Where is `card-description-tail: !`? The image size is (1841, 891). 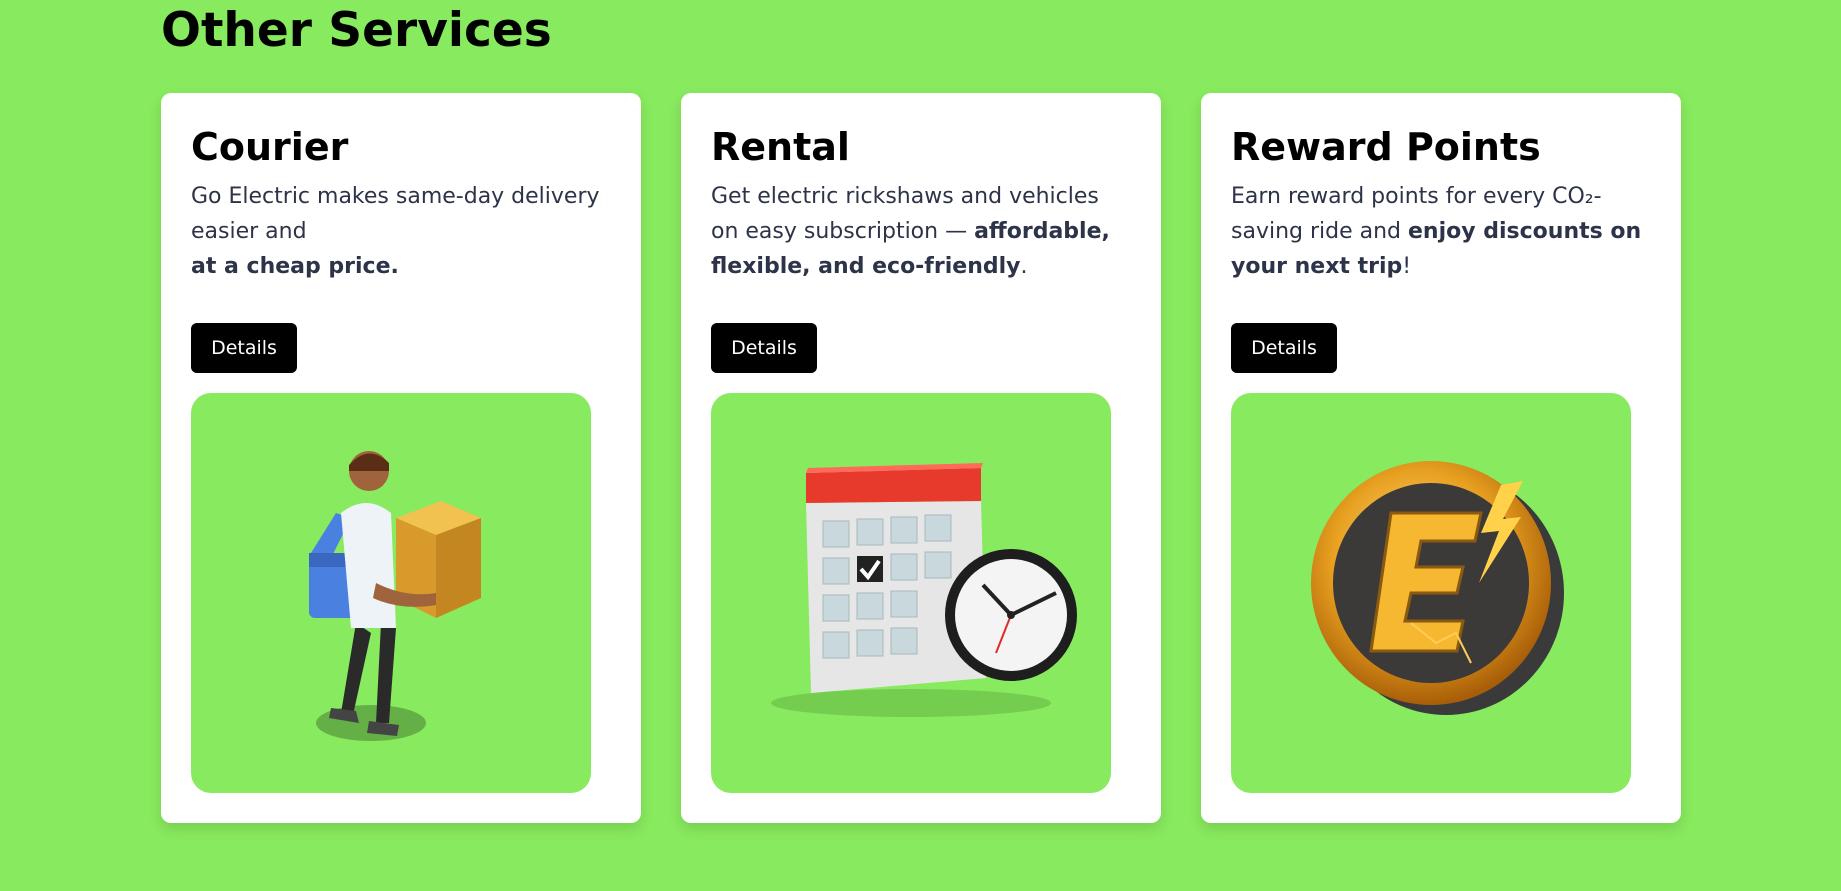
card-description-tail: ! is located at coordinates (1407, 266).